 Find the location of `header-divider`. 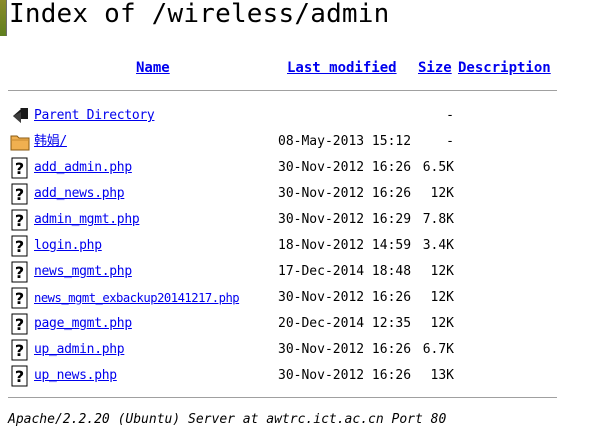

header-divider is located at coordinates (282, 90).